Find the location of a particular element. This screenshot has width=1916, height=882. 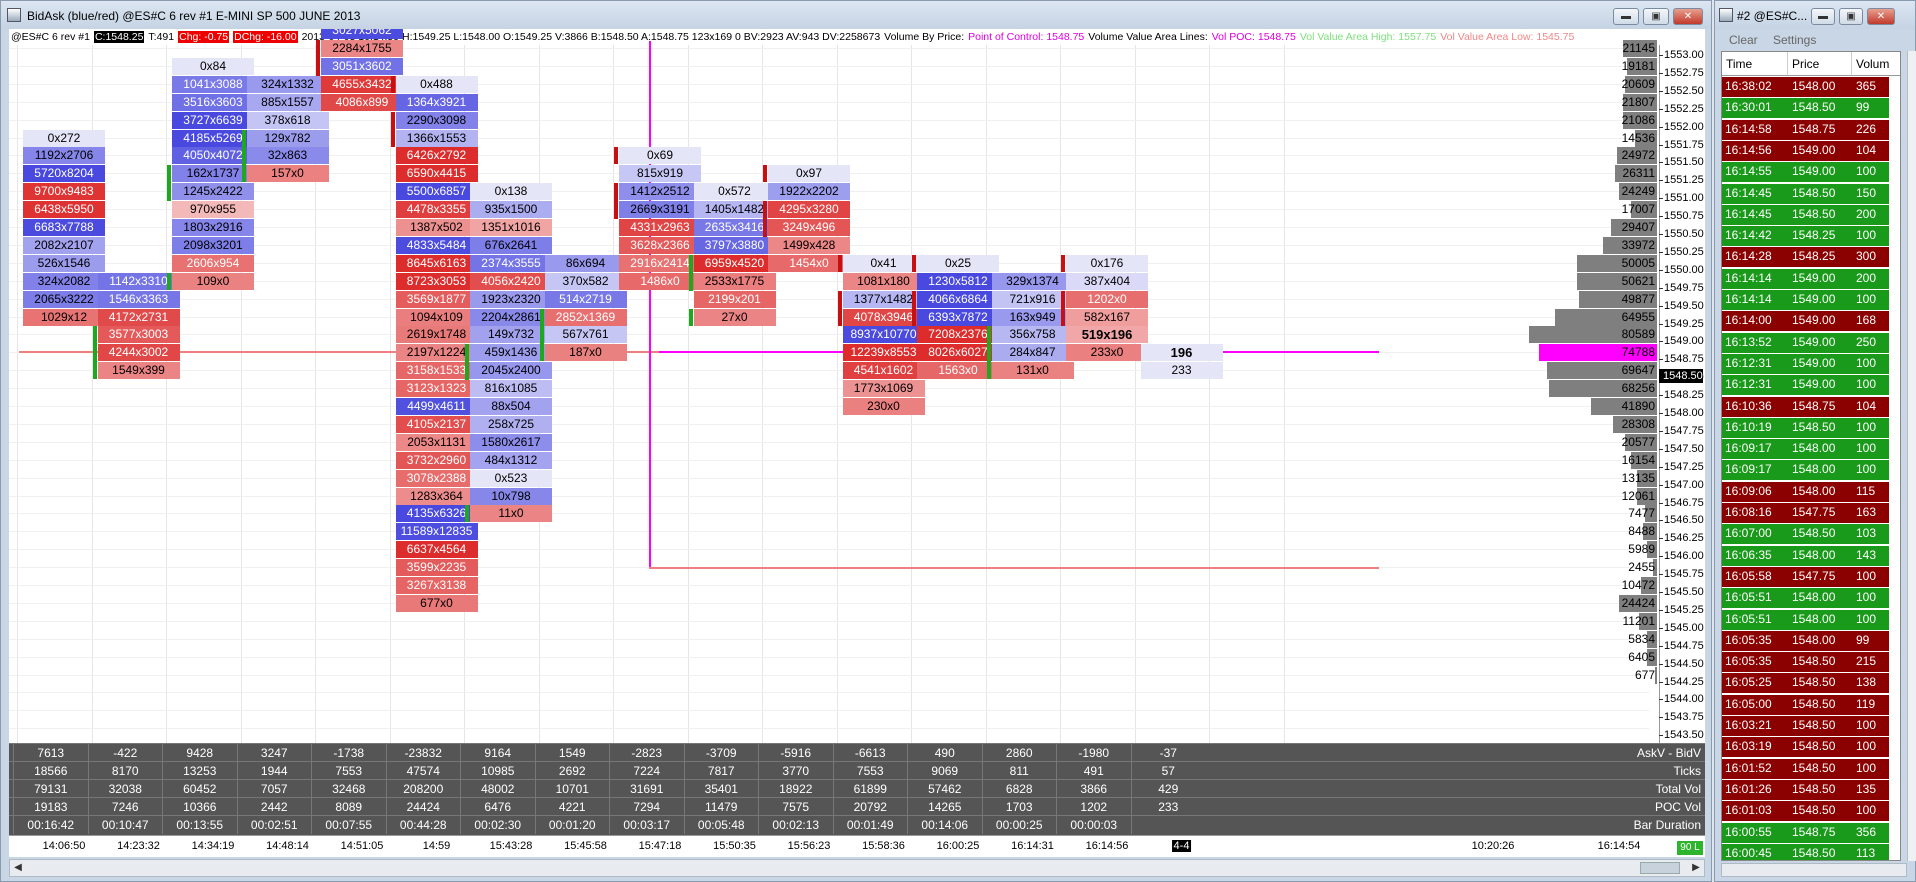

price-tick: 1551.50 is located at coordinates (1681, 162).